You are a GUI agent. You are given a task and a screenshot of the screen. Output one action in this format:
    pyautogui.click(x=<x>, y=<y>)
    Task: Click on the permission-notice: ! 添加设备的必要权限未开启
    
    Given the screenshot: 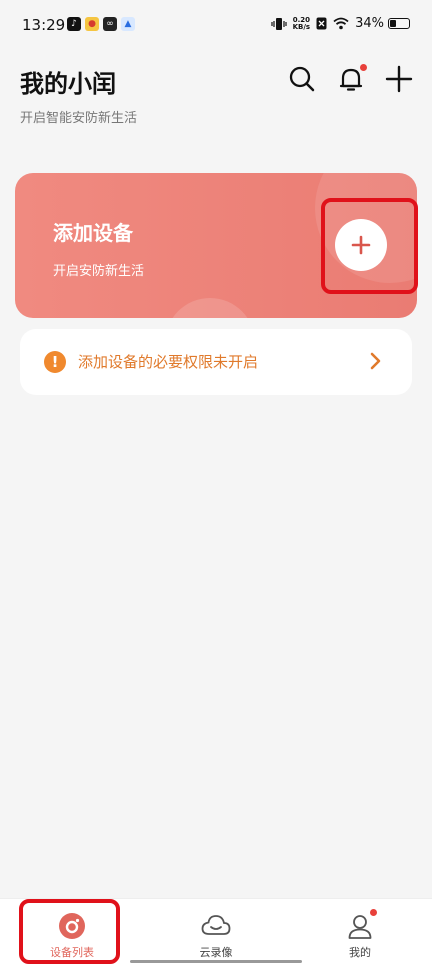 What is the action you would take?
    pyautogui.click(x=216, y=362)
    